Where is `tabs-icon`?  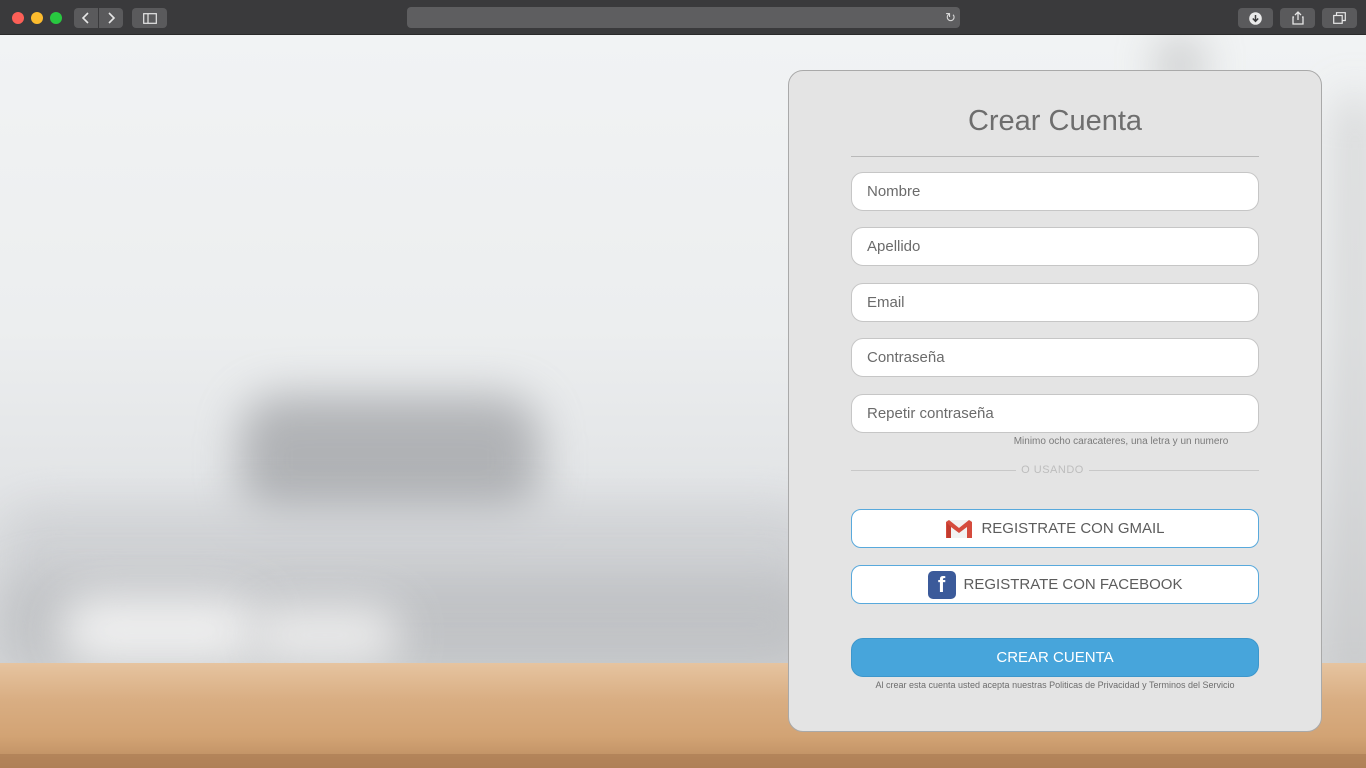 tabs-icon is located at coordinates (1339, 18).